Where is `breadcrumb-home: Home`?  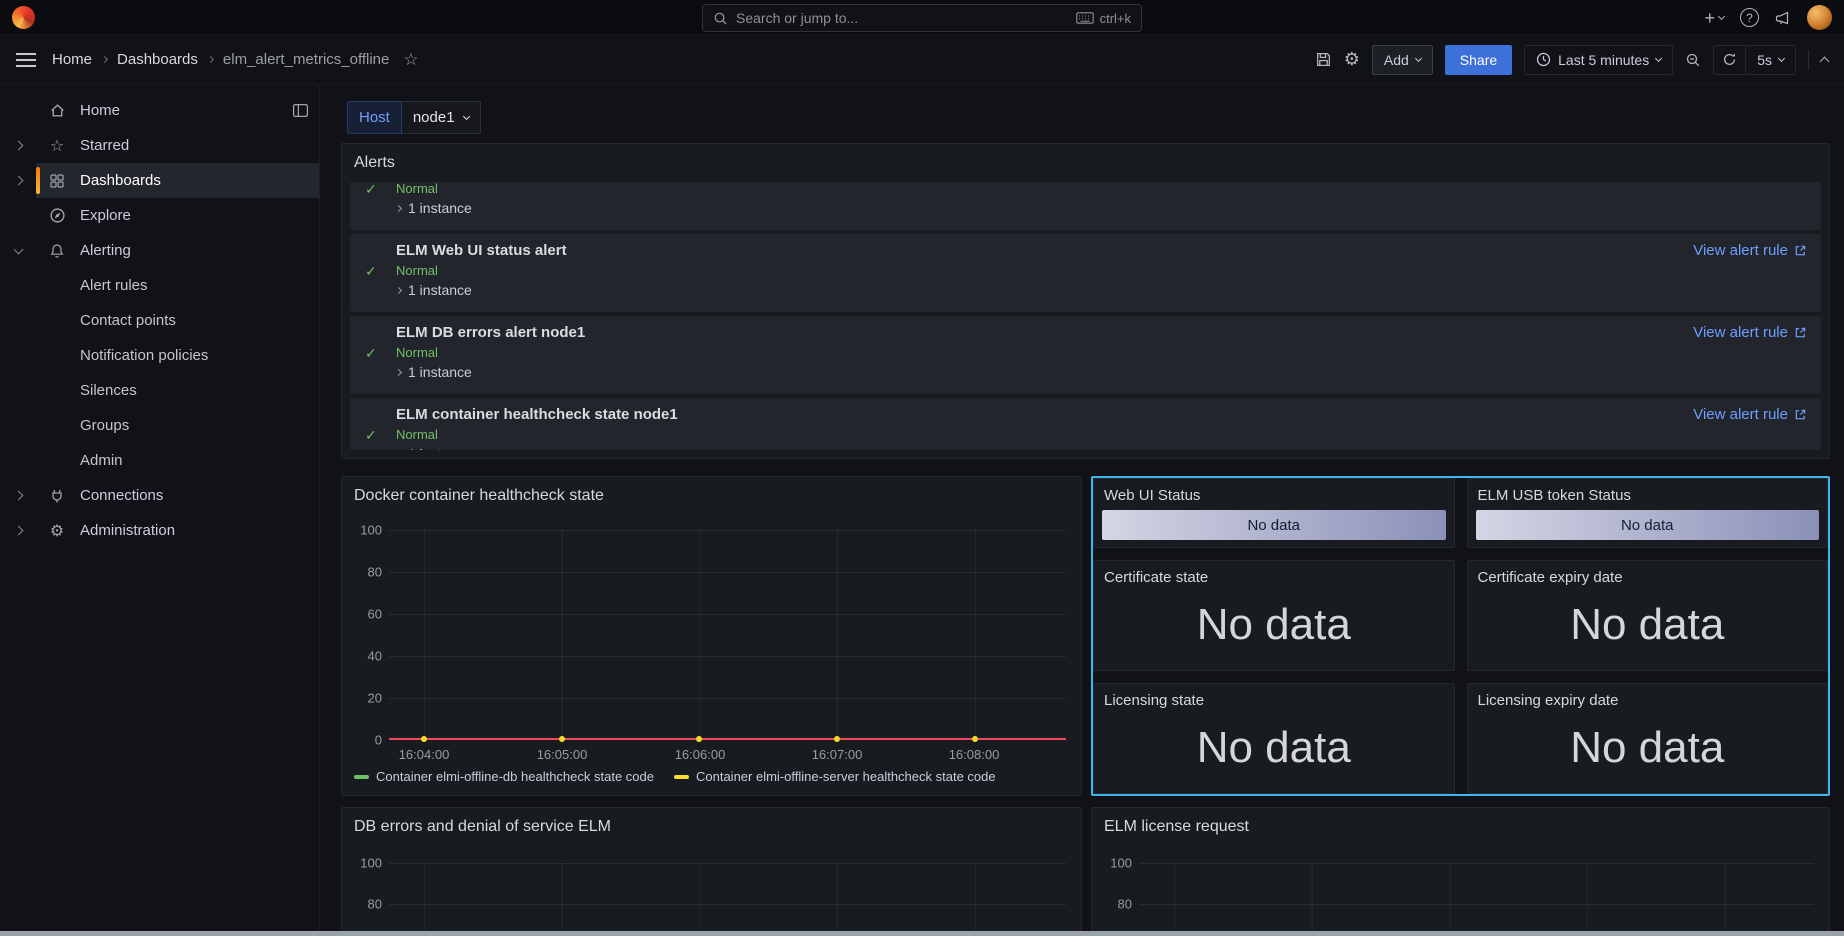 breadcrumb-home: Home is located at coordinates (72, 59).